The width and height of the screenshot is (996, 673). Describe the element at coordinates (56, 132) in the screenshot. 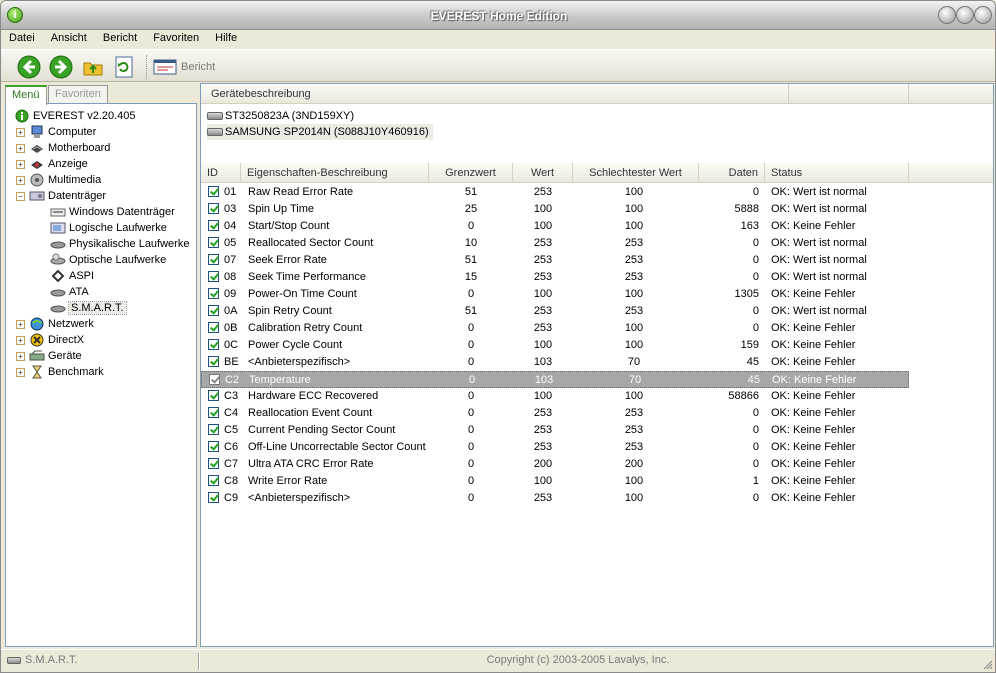

I see `tree-item-computer: + Computer` at that location.